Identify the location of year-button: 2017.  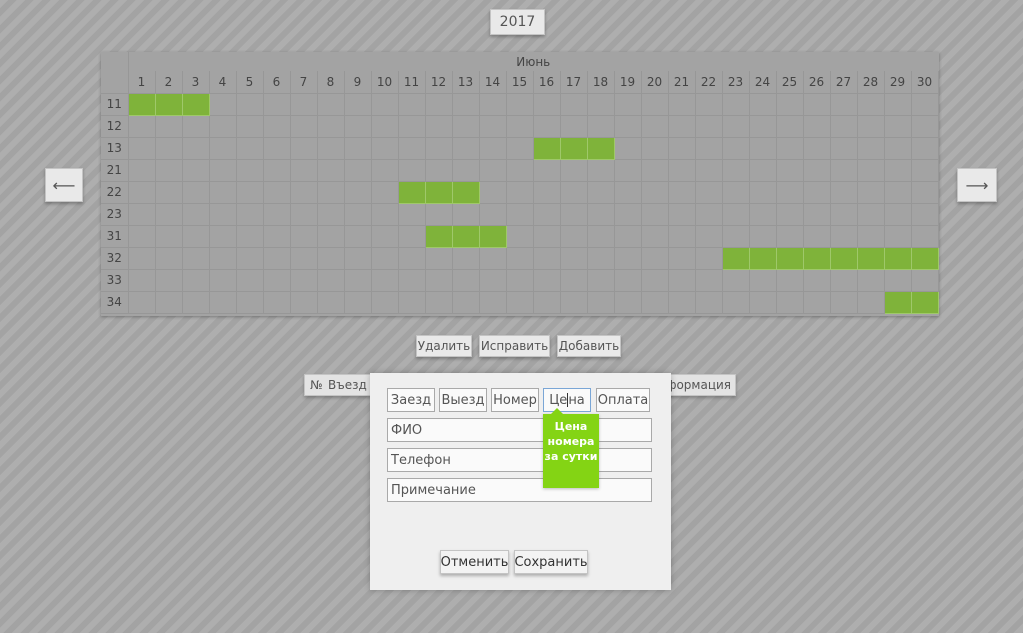
(517, 22).